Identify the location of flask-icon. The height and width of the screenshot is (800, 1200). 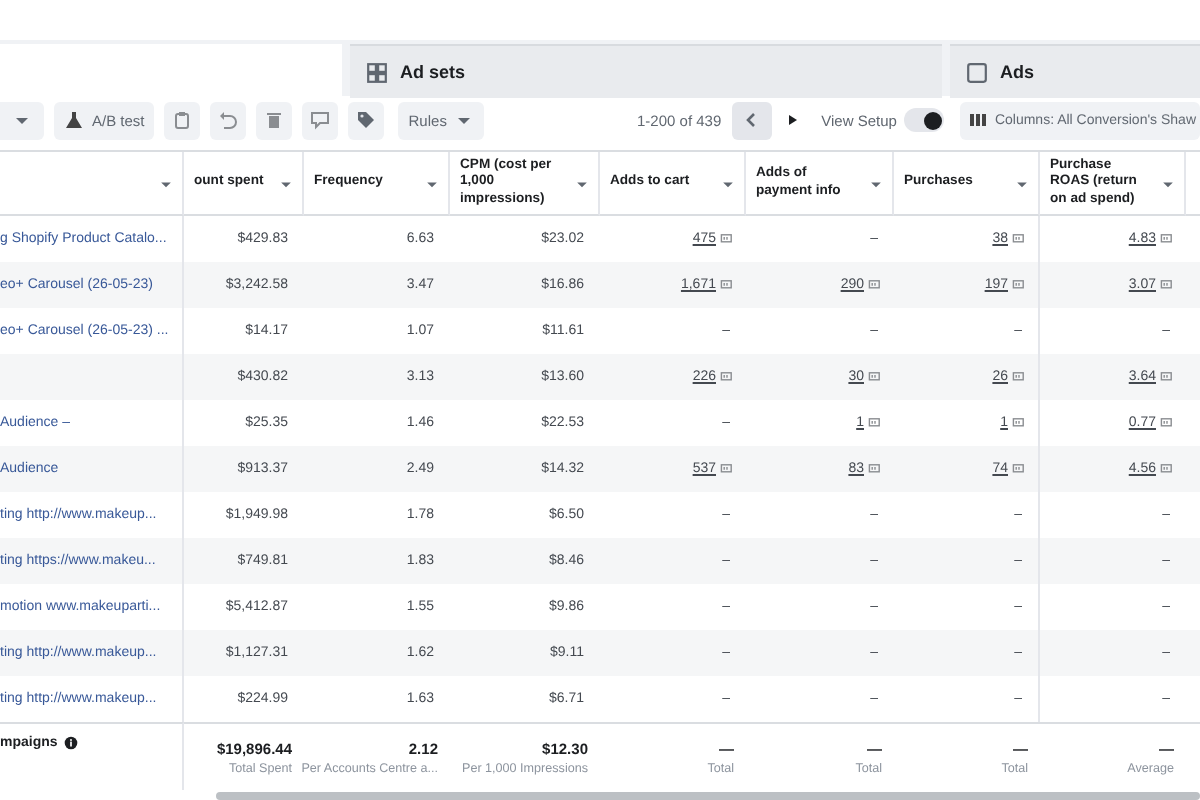
(74, 120).